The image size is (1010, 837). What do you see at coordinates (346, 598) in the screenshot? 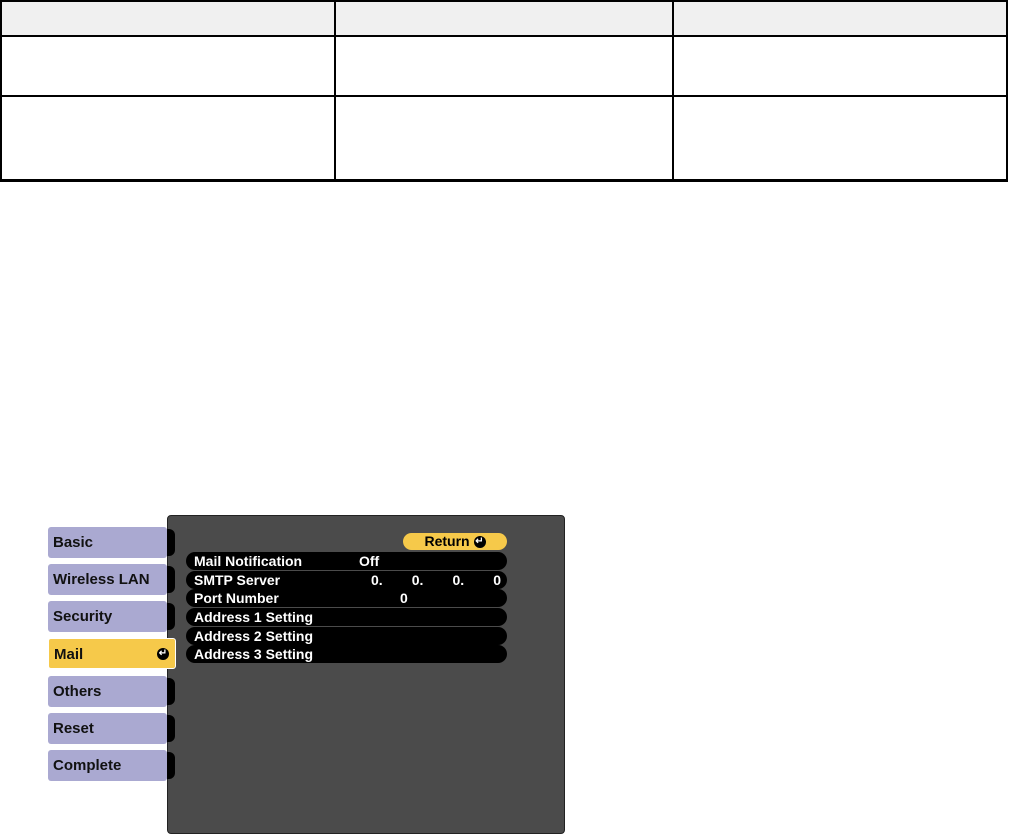
I see `row-port-number: Port Number 0` at bounding box center [346, 598].